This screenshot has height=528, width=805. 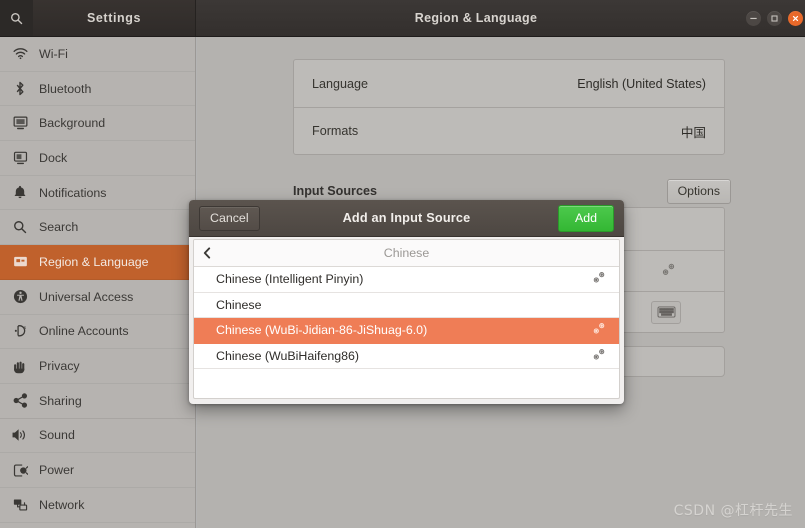 I want to click on cancel-button: Cancel, so click(x=229, y=218).